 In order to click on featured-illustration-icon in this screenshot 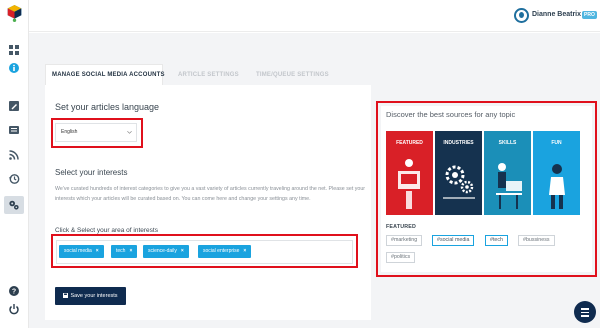, I will do `click(409, 184)`.